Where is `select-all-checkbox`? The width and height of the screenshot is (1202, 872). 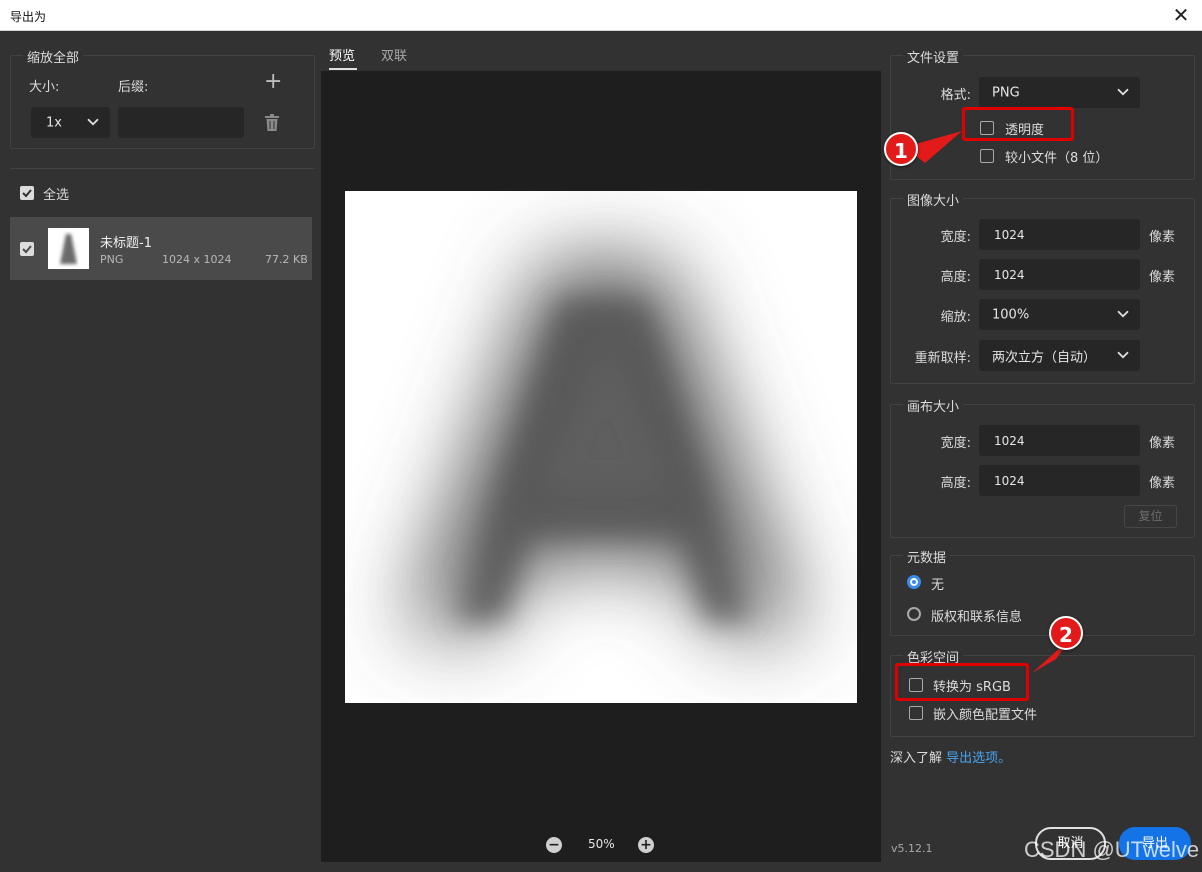
select-all-checkbox is located at coordinates (27, 193).